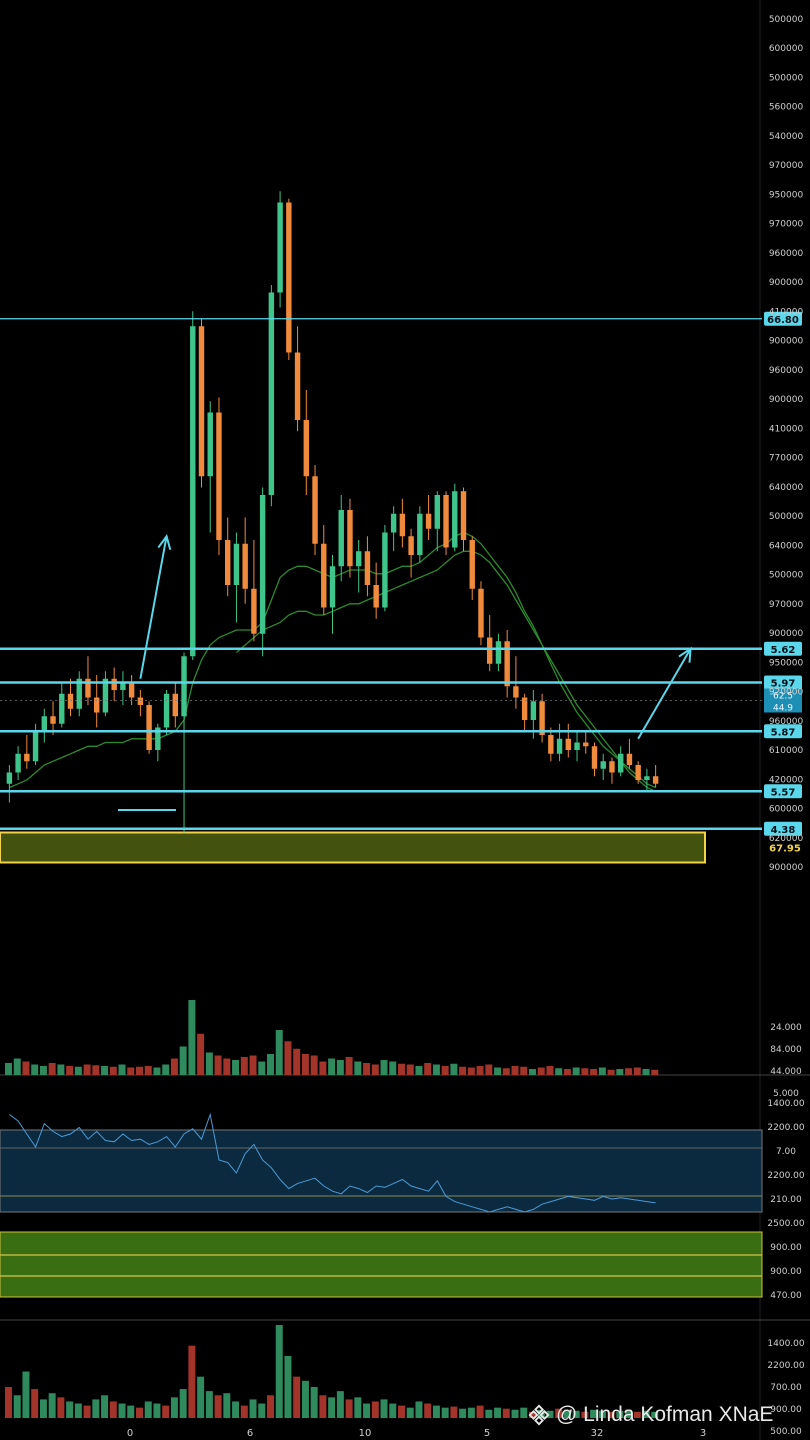 This screenshot has height=1440, width=810. Describe the element at coordinates (785, 1344) in the screenshot. I see `volume2-axis-label: 1400.00` at that location.